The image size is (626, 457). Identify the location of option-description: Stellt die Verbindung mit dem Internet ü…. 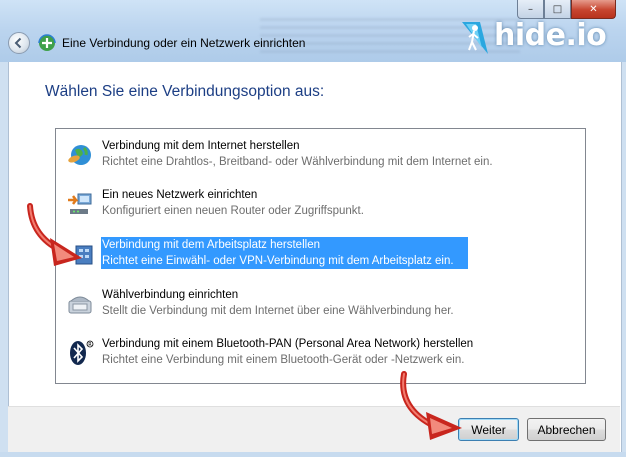
(278, 310).